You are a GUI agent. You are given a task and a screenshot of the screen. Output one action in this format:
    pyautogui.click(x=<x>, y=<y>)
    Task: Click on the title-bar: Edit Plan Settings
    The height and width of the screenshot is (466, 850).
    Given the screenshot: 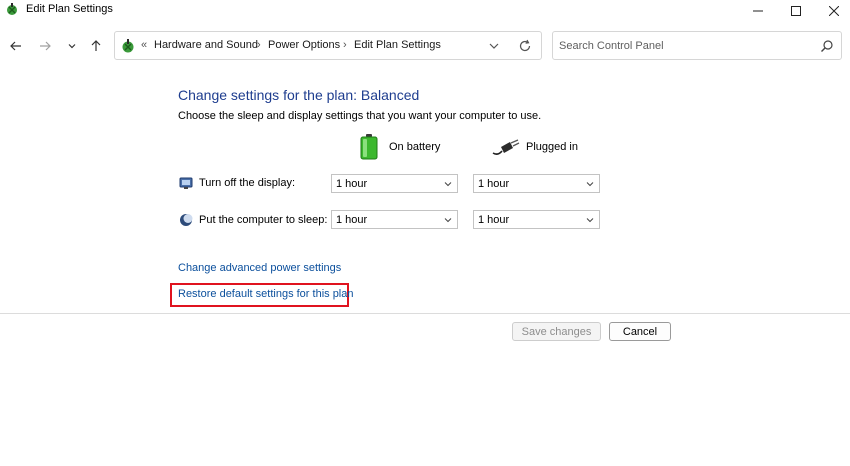 What is the action you would take?
    pyautogui.click(x=425, y=15)
    